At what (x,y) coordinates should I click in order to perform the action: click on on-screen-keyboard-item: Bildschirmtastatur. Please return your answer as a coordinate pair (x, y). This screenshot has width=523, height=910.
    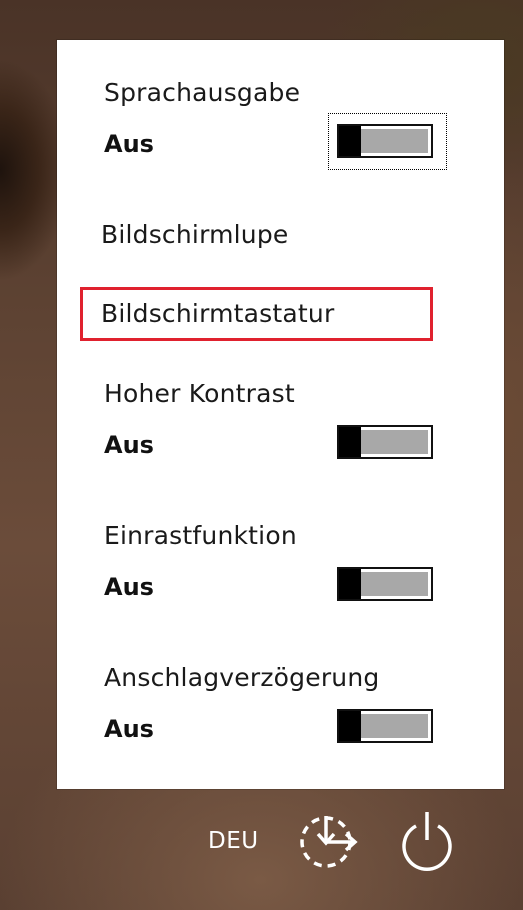
    Looking at the image, I should click on (217, 313).